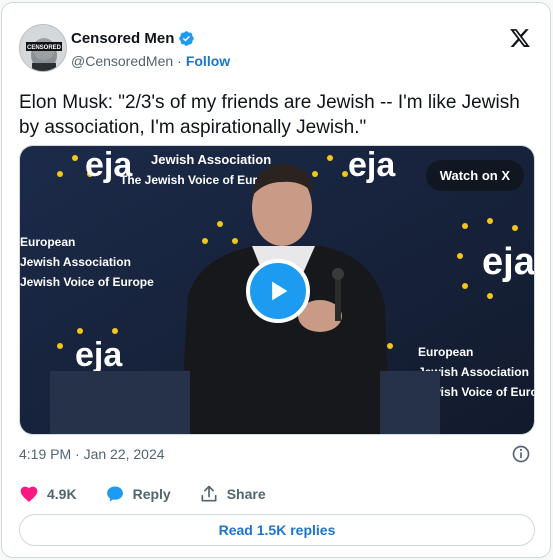  I want to click on backdrop-org-left-2: Jewish Association, so click(75, 262).